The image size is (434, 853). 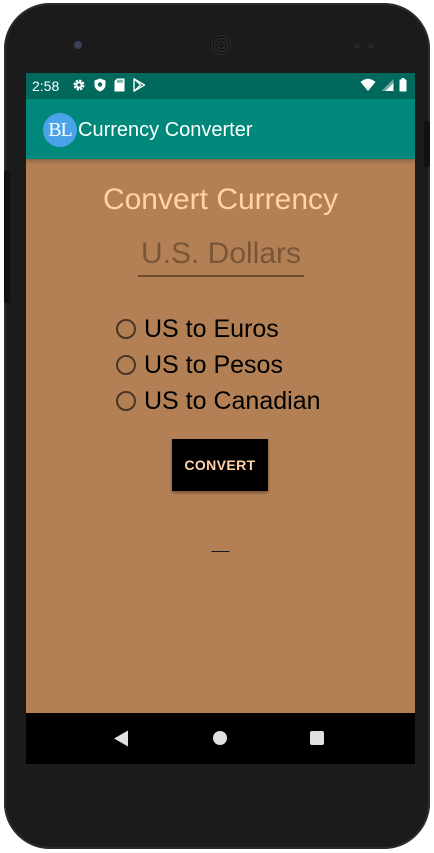 What do you see at coordinates (46, 86) in the screenshot?
I see `status-time: 2:58` at bounding box center [46, 86].